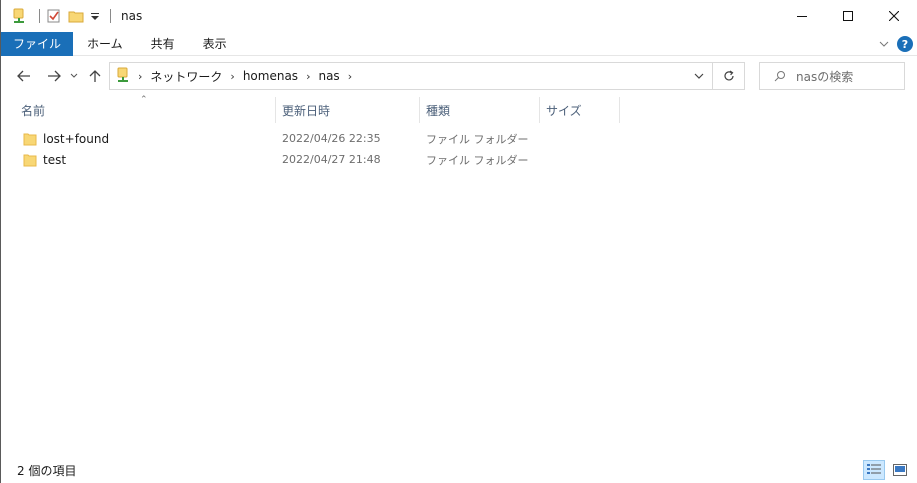 Image resolution: width=917 pixels, height=483 pixels. I want to click on column-headers: ⌃ 名前 更新日時 種類 サイズ, so click(459, 109).